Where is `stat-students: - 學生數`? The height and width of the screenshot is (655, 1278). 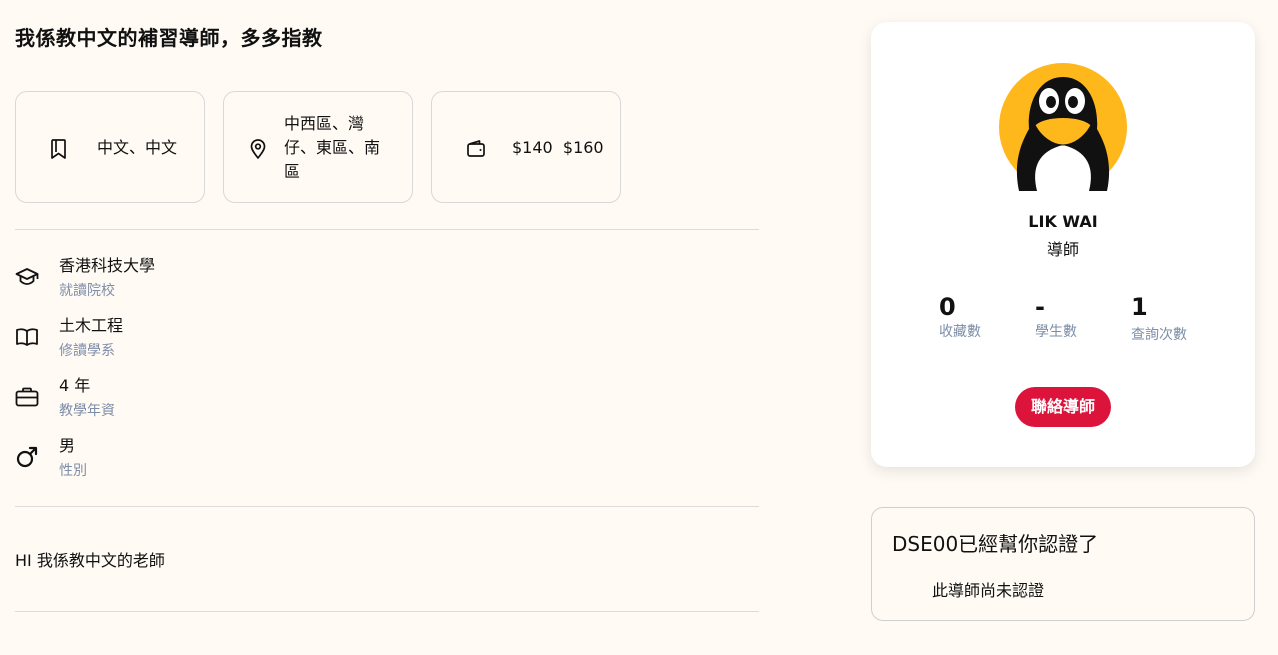 stat-students: - 學生數 is located at coordinates (1056, 317).